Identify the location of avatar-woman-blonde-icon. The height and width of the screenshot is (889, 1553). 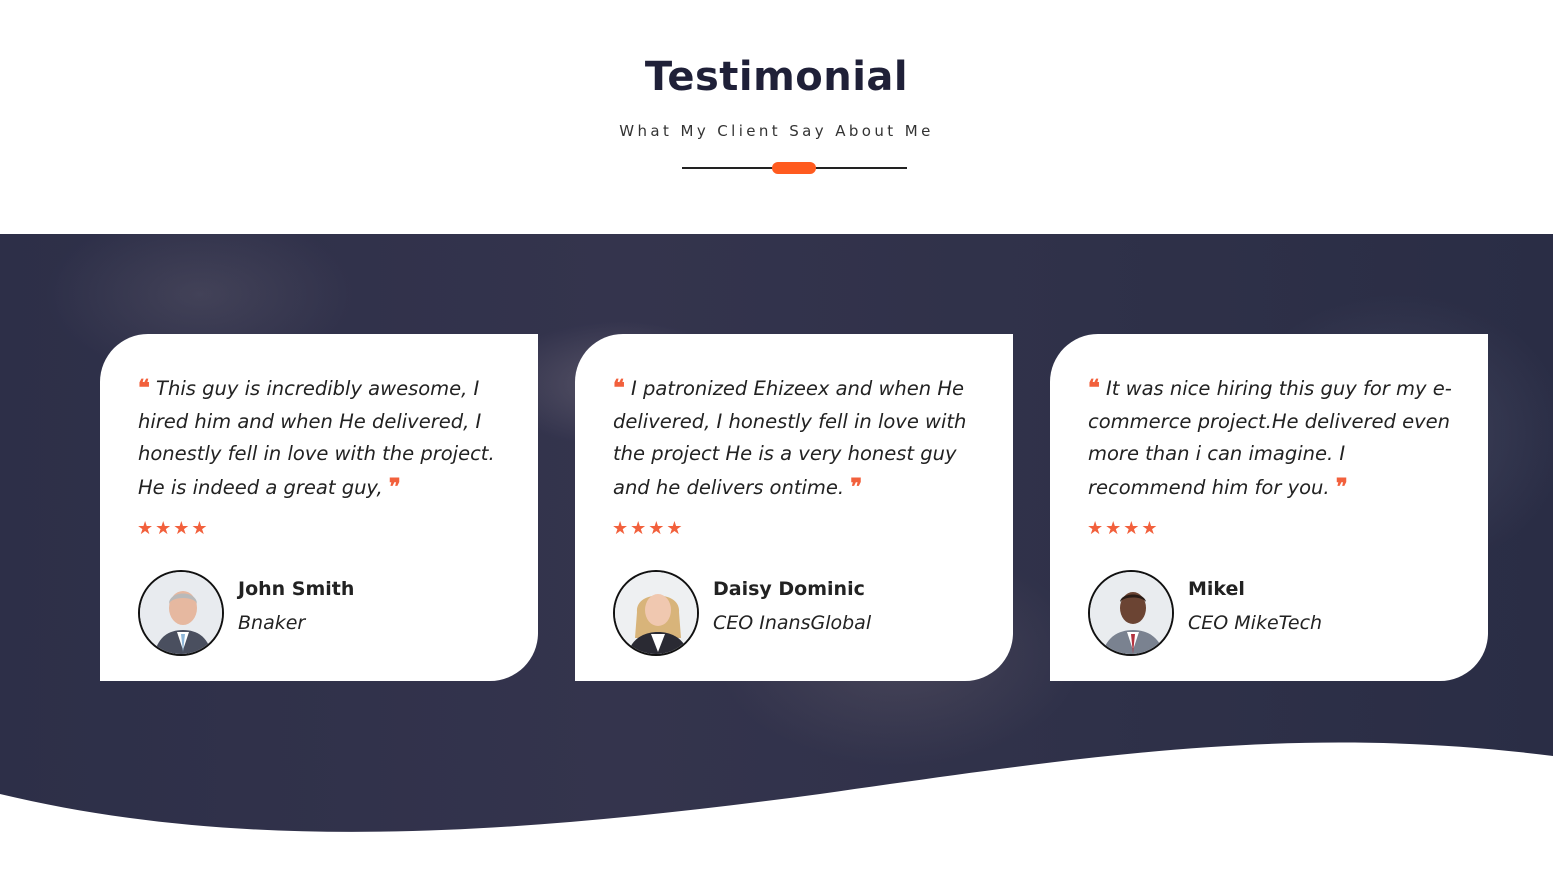
(656, 613).